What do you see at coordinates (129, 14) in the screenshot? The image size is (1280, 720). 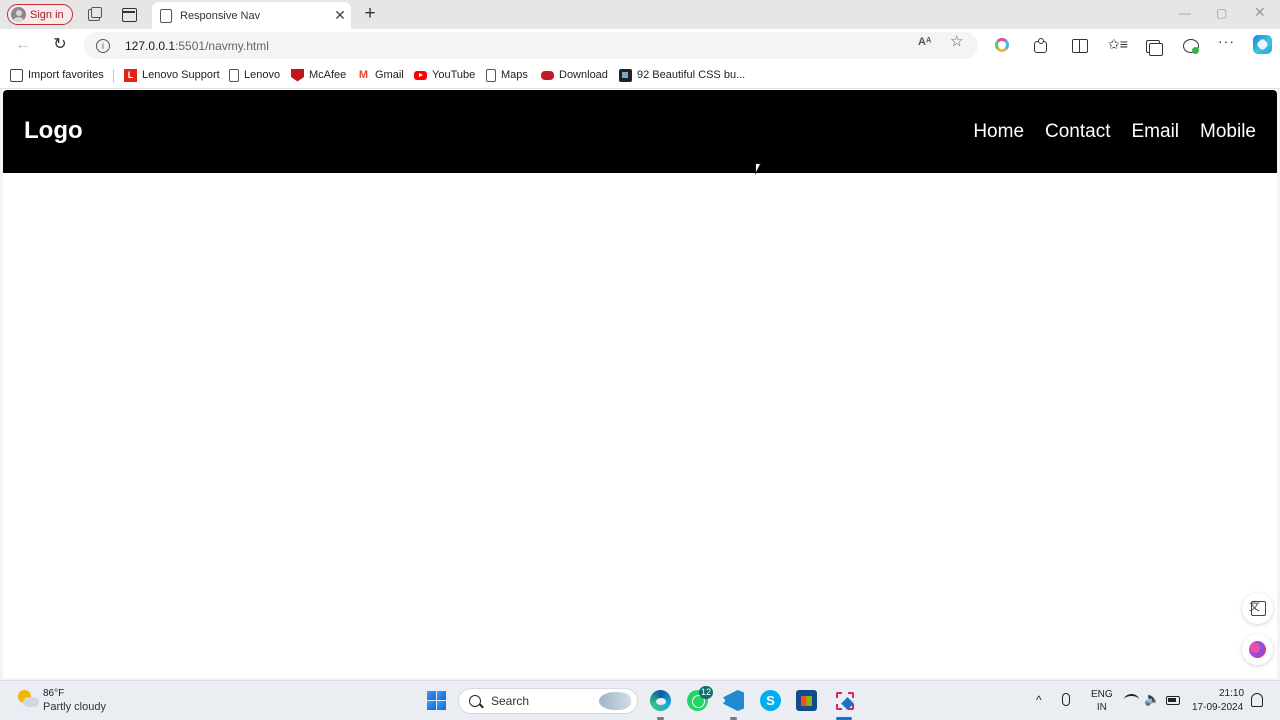 I see `tab-actions-icon` at bounding box center [129, 14].